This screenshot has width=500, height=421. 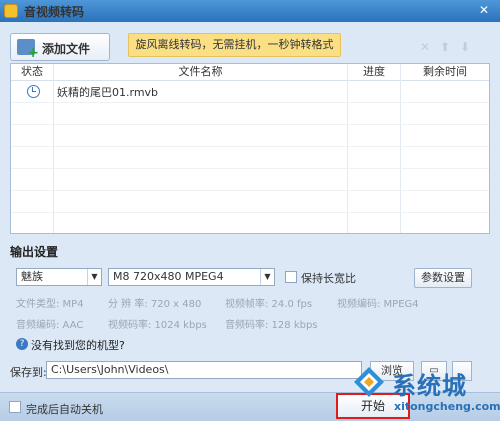 I want to click on help-icon: ?, so click(x=22, y=344).